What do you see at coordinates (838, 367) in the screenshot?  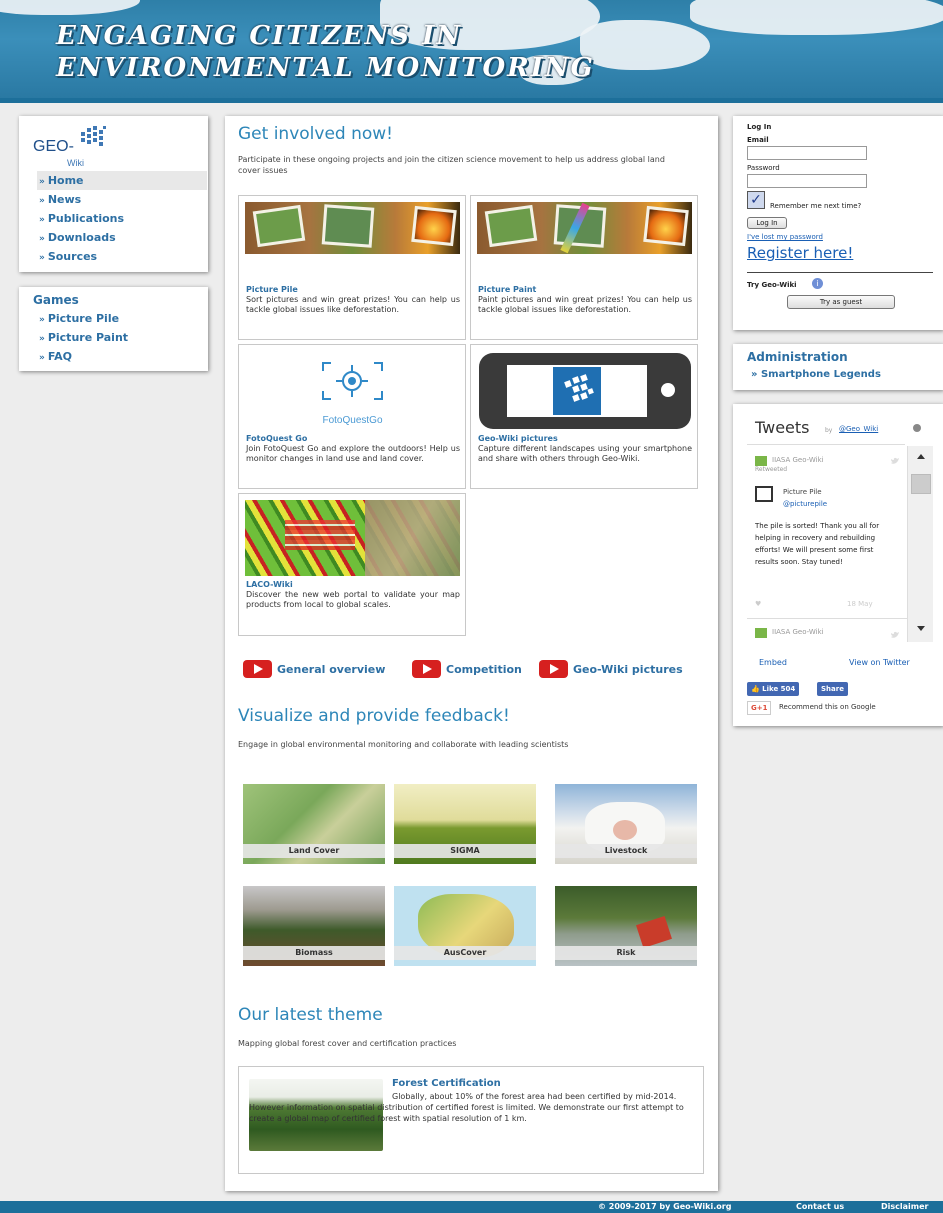 I see `administration-panel: Administration » Smartphone Legends` at bounding box center [838, 367].